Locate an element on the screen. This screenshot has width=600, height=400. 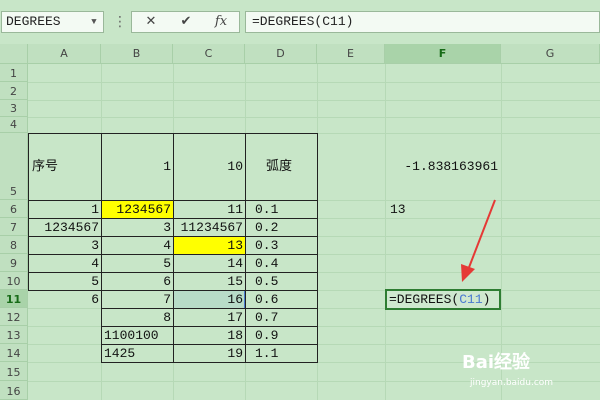
cell-a10: 5 is located at coordinates (63, 282).